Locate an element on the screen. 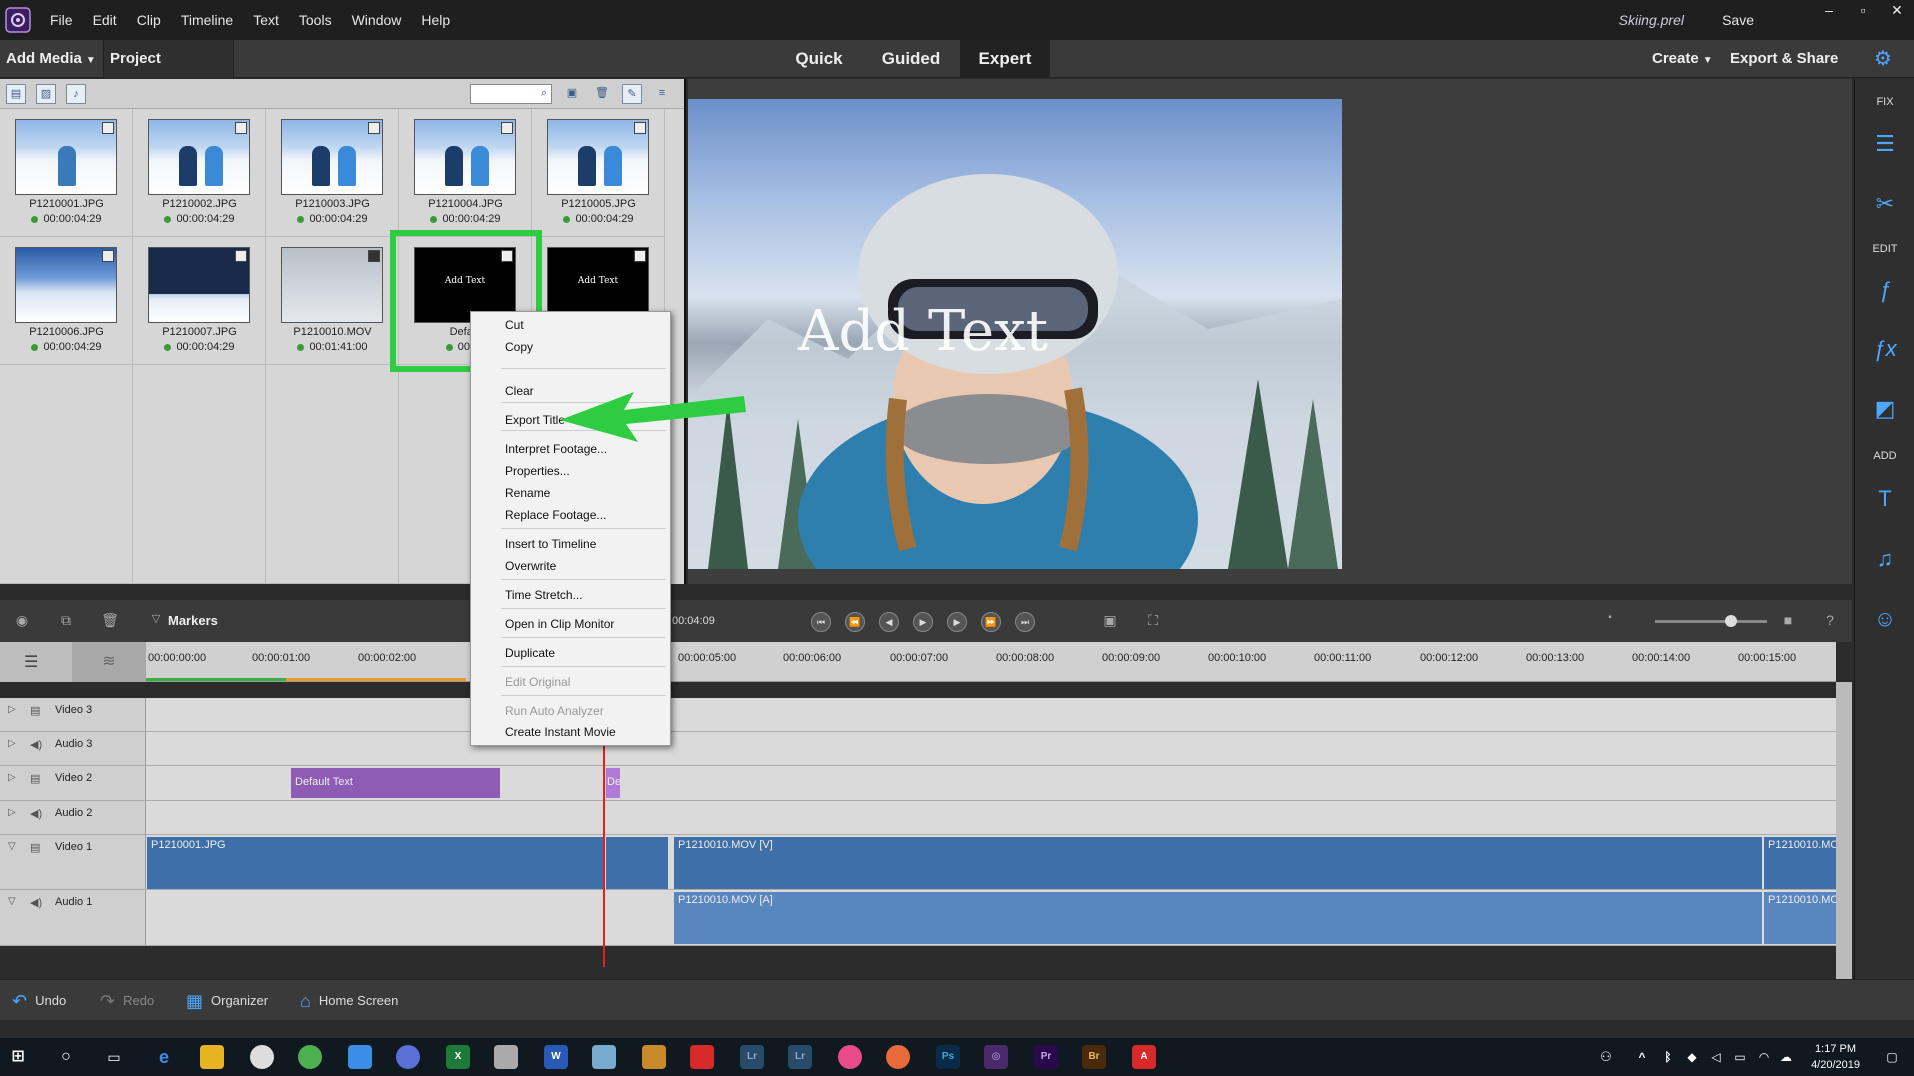 The image size is (1914, 1076). video-clip is located at coordinates (637, 863).